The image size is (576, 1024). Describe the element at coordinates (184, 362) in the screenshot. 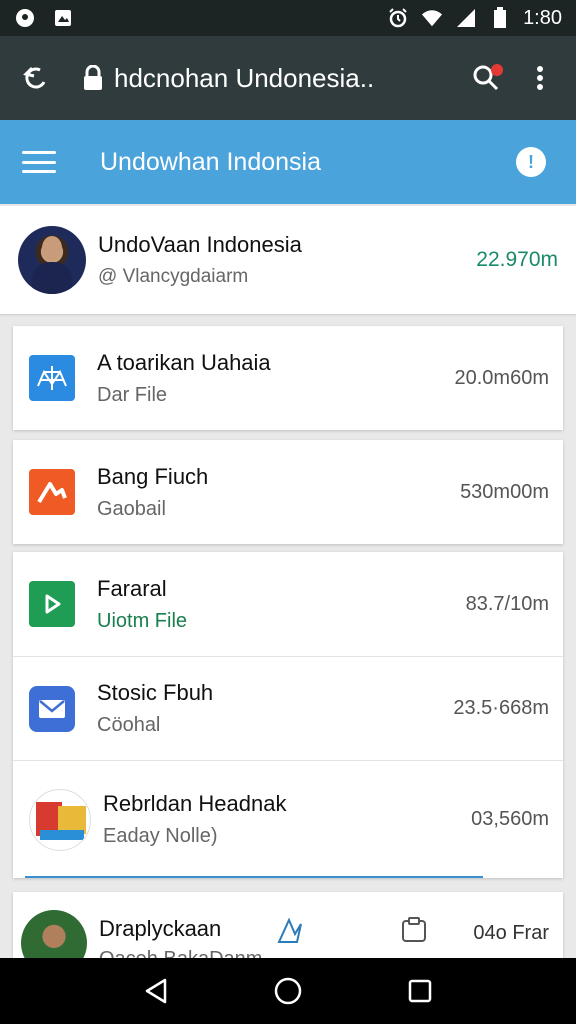

I see `item-title: A toarikan Uahaia` at that location.